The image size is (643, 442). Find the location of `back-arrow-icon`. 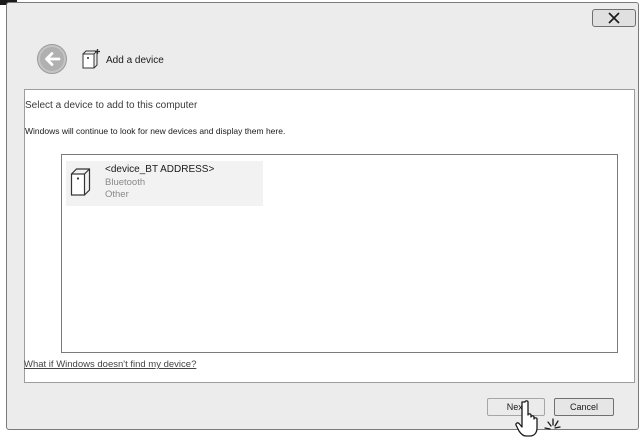

back-arrow-icon is located at coordinates (52, 59).